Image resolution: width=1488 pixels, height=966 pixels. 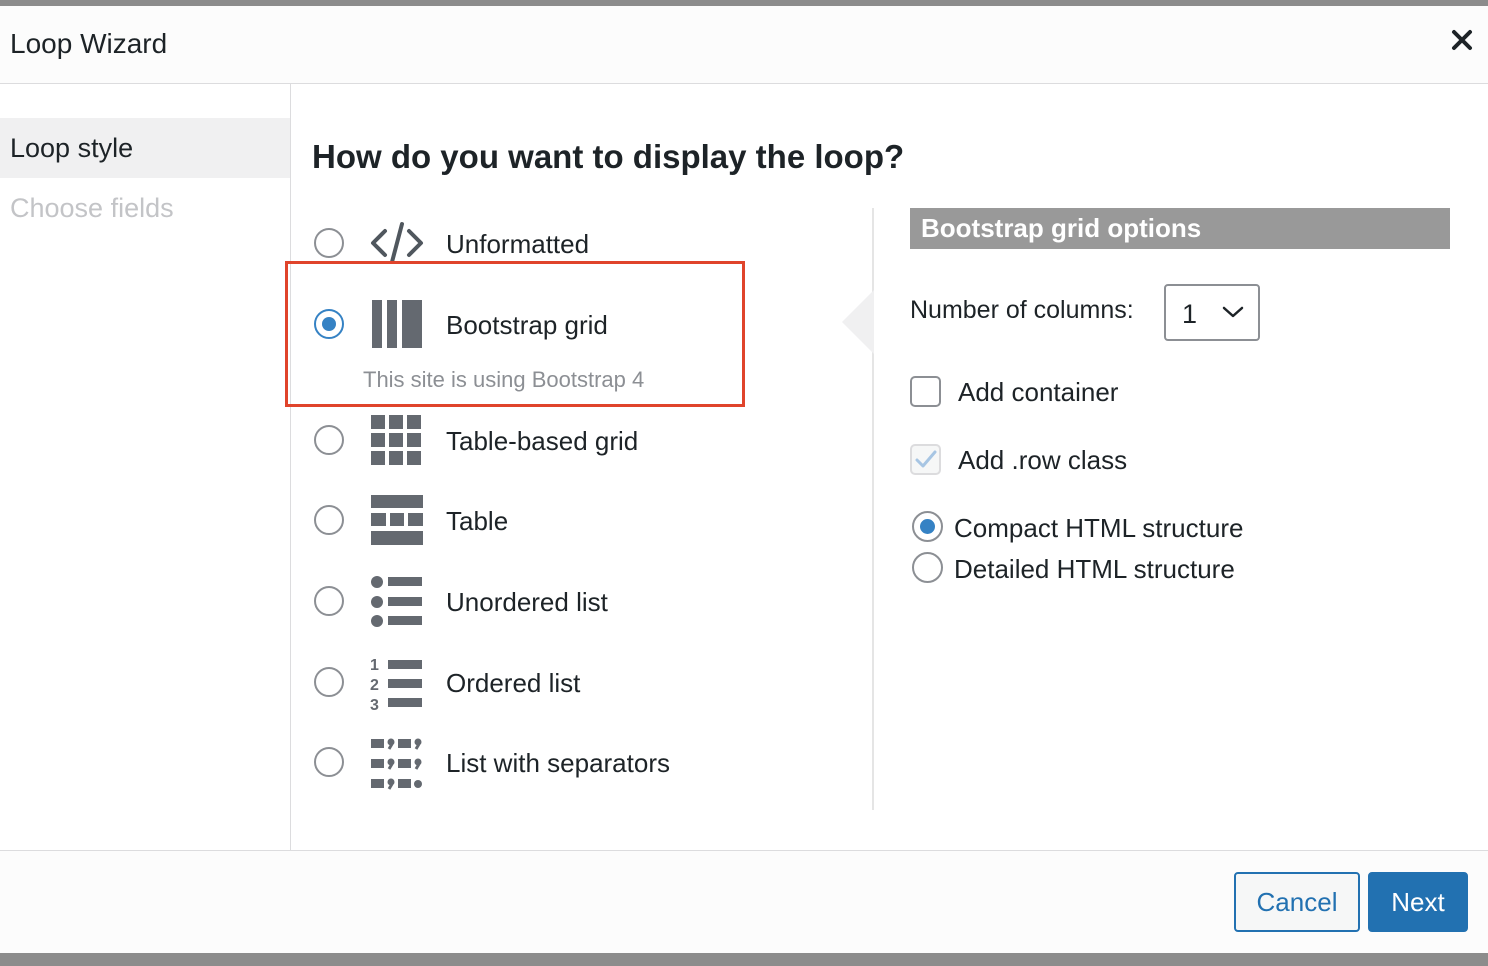 I want to click on table-icon, so click(x=397, y=521).